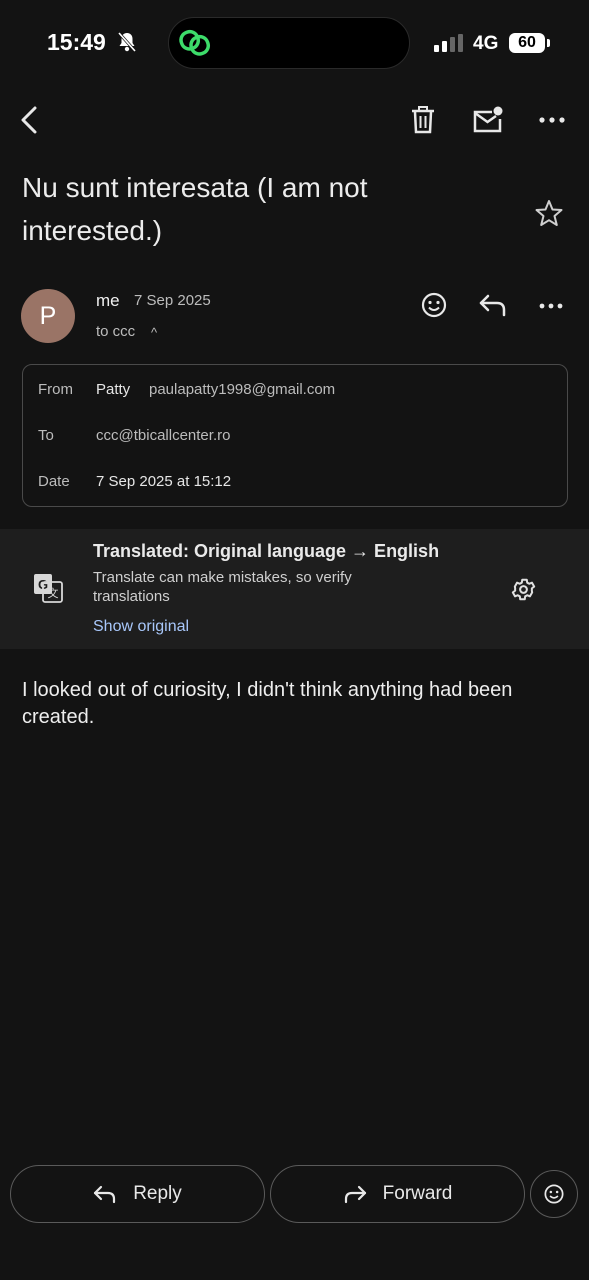 This screenshot has height=1280, width=589. I want to click on date-label: Date, so click(54, 481).